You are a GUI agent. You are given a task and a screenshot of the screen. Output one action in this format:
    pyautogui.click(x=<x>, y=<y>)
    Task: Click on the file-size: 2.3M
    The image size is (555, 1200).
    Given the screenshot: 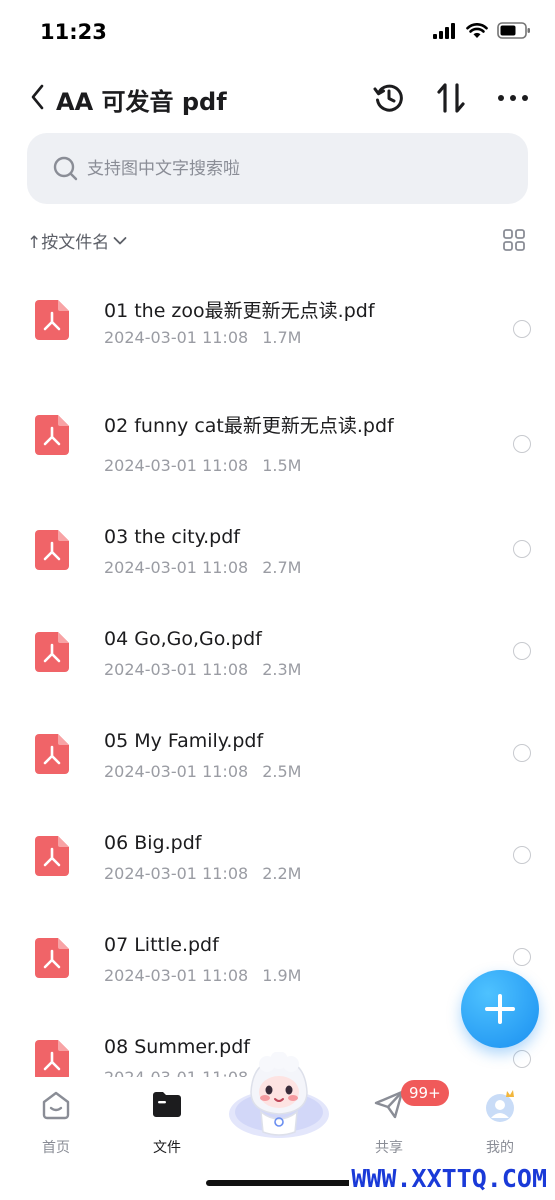 What is the action you would take?
    pyautogui.click(x=282, y=669)
    